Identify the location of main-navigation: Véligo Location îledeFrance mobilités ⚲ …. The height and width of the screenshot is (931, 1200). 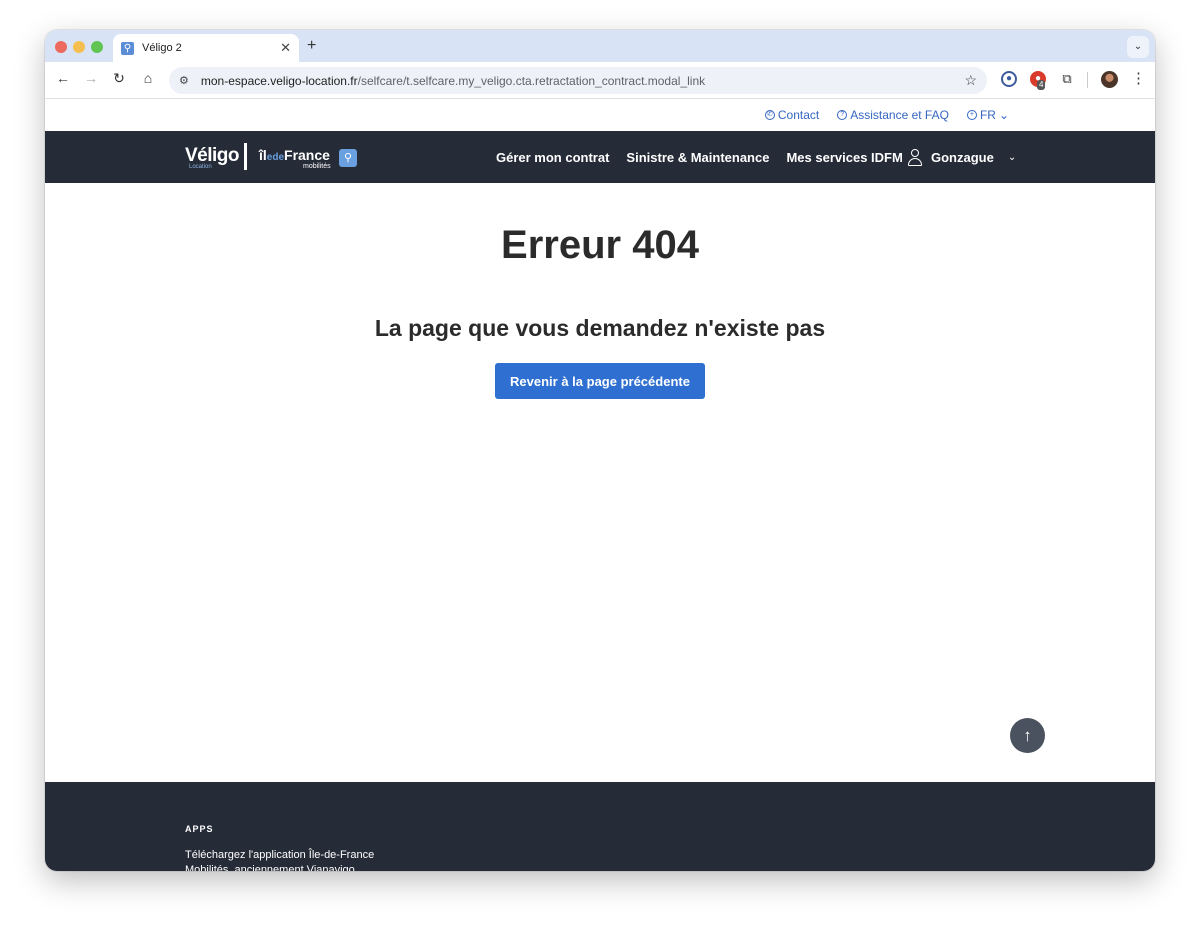
(600, 157).